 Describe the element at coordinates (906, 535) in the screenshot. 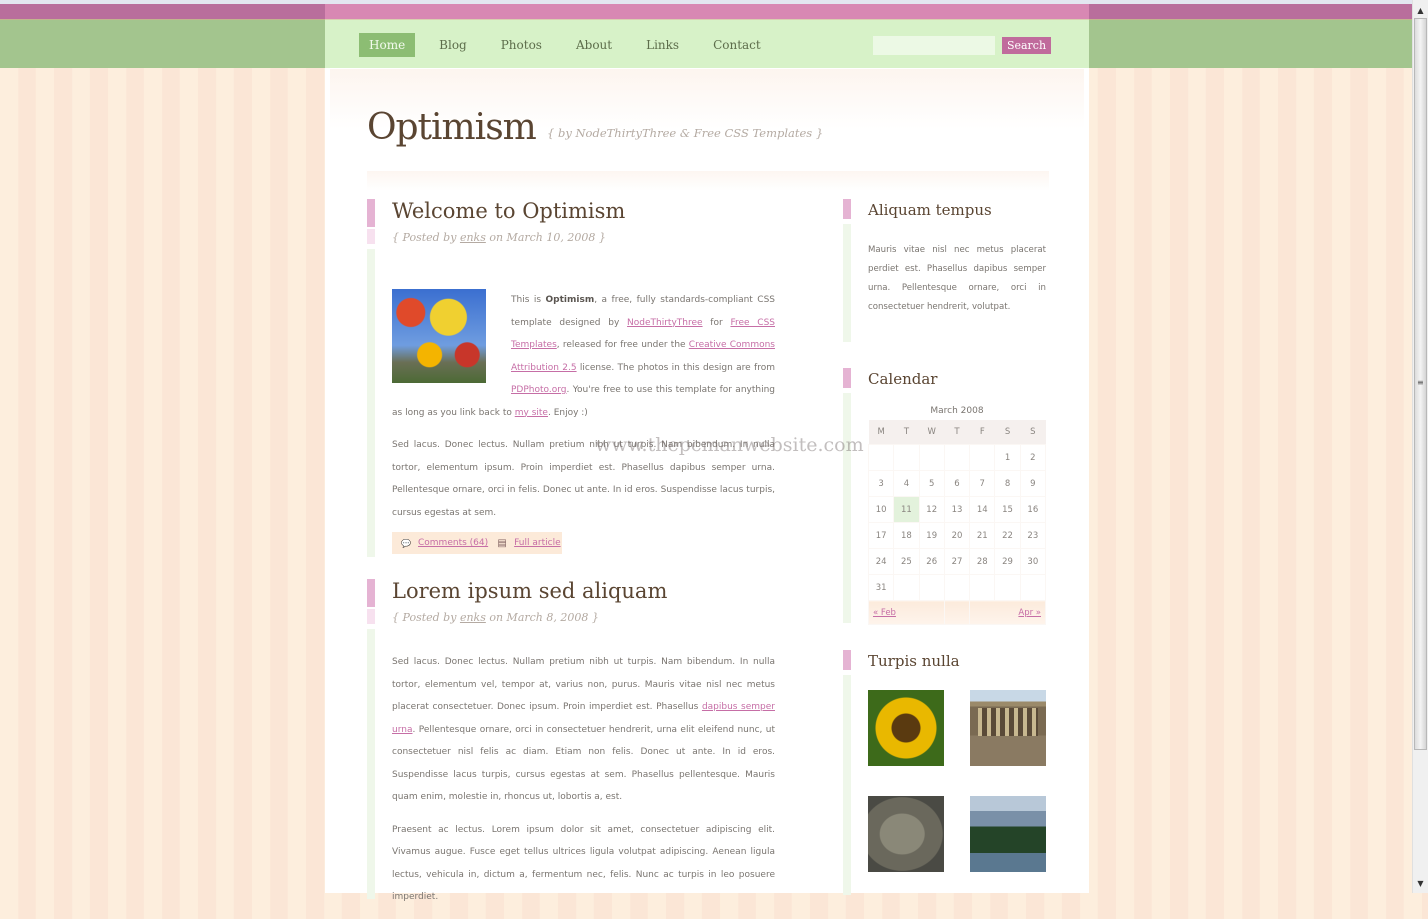

I see `calendar-day: 18` at that location.